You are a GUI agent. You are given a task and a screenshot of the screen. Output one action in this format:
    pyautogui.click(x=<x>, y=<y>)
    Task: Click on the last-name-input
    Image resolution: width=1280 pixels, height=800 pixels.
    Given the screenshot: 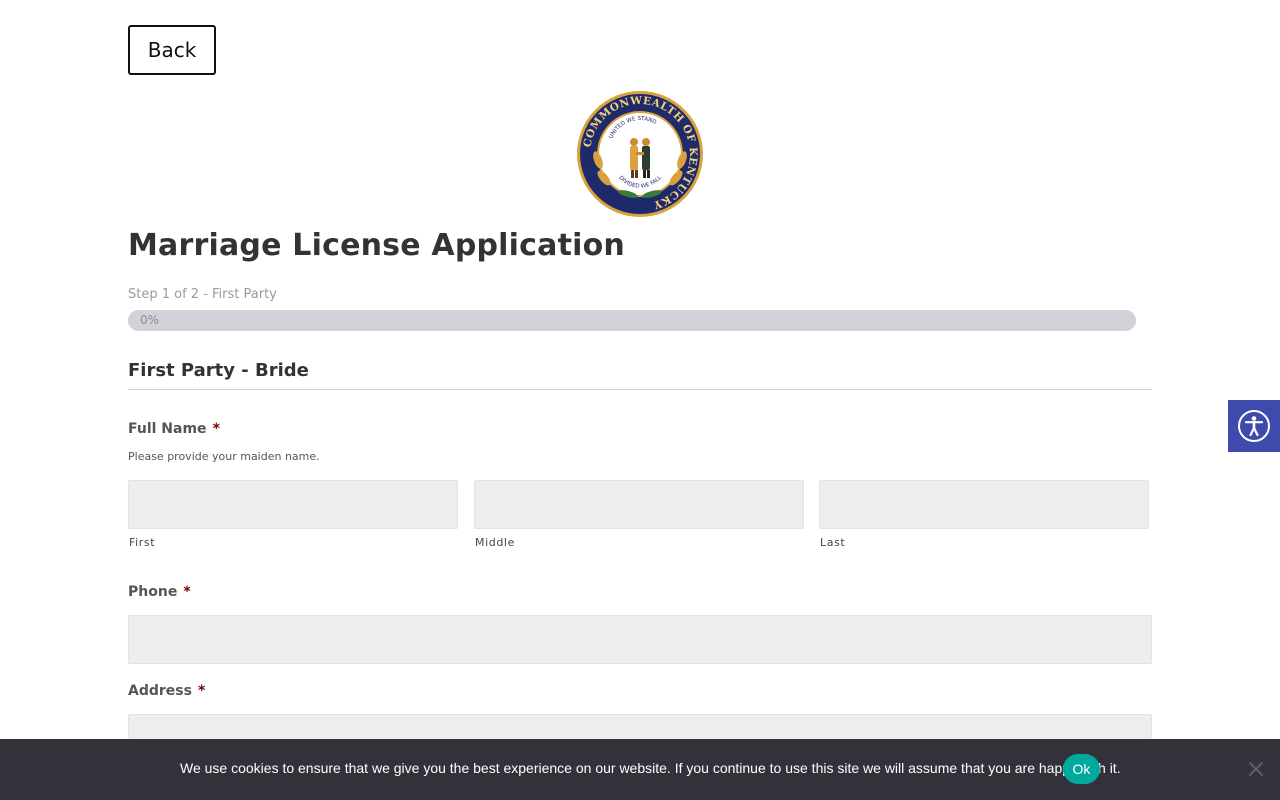 What is the action you would take?
    pyautogui.click(x=984, y=504)
    